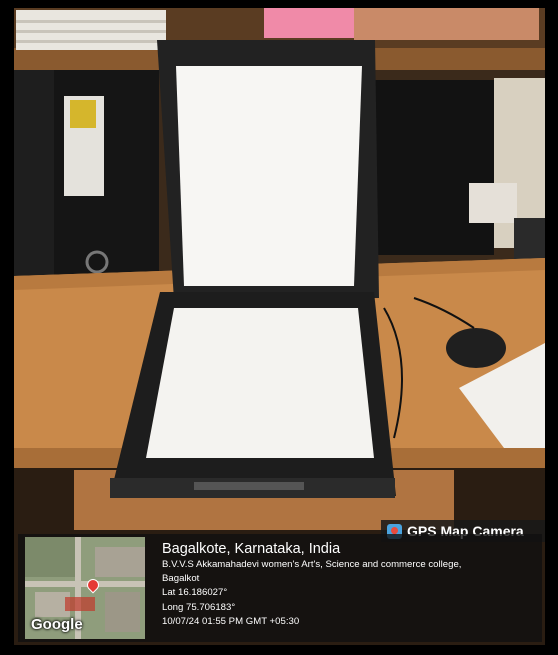  Describe the element at coordinates (57, 624) in the screenshot. I see `google-logo: Google` at that location.